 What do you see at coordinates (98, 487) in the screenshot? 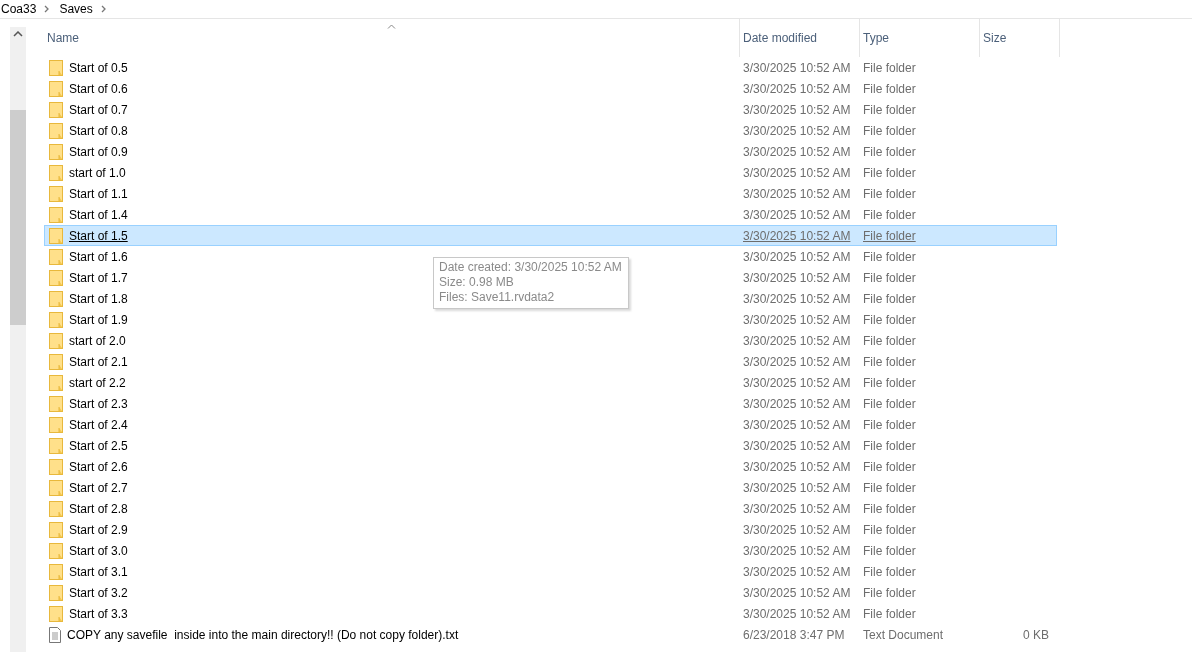
I see `file-name: Start of 2.7` at bounding box center [98, 487].